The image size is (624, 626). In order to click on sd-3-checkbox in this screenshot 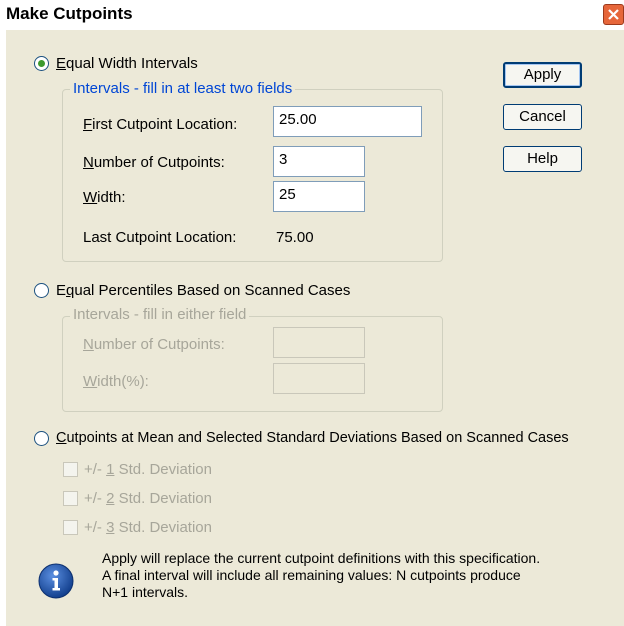, I will do `click(70, 527)`.